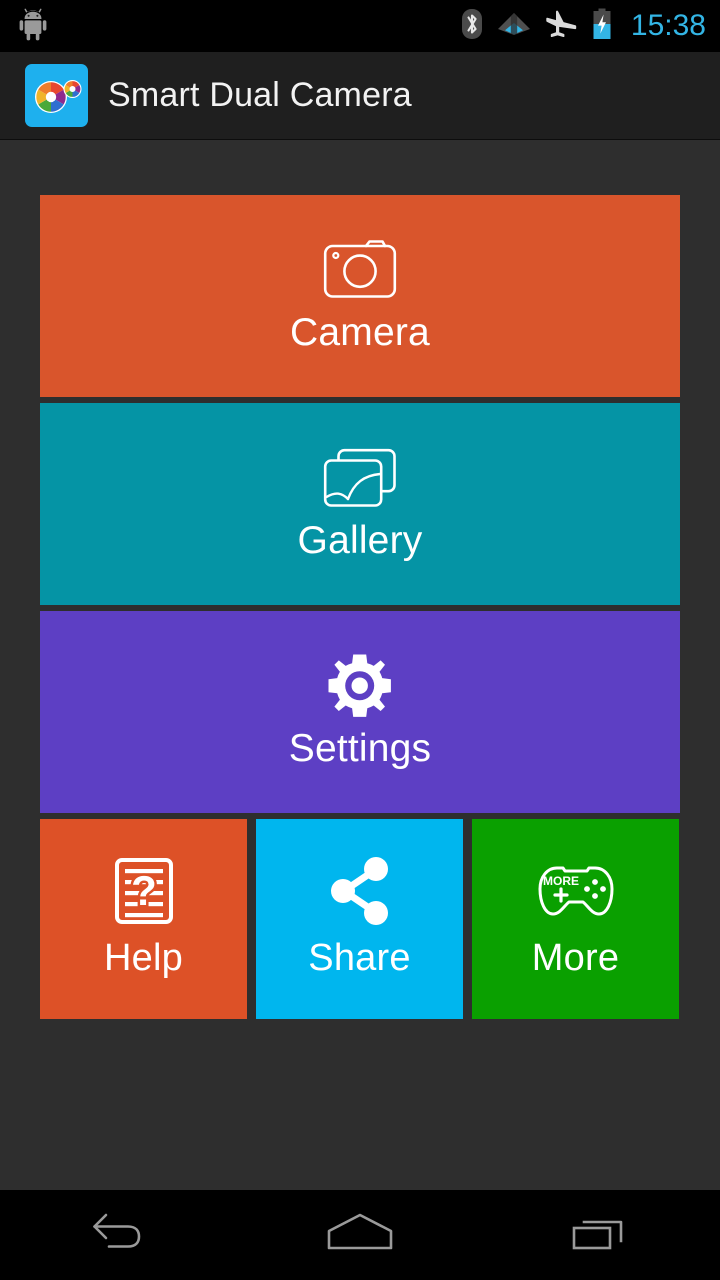  What do you see at coordinates (668, 25) in the screenshot?
I see `status-bar-clock: 15:38` at bounding box center [668, 25].